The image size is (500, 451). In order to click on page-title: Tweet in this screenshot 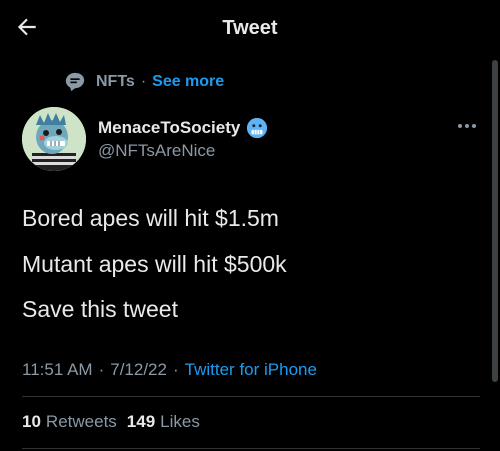, I will do `click(250, 28)`.